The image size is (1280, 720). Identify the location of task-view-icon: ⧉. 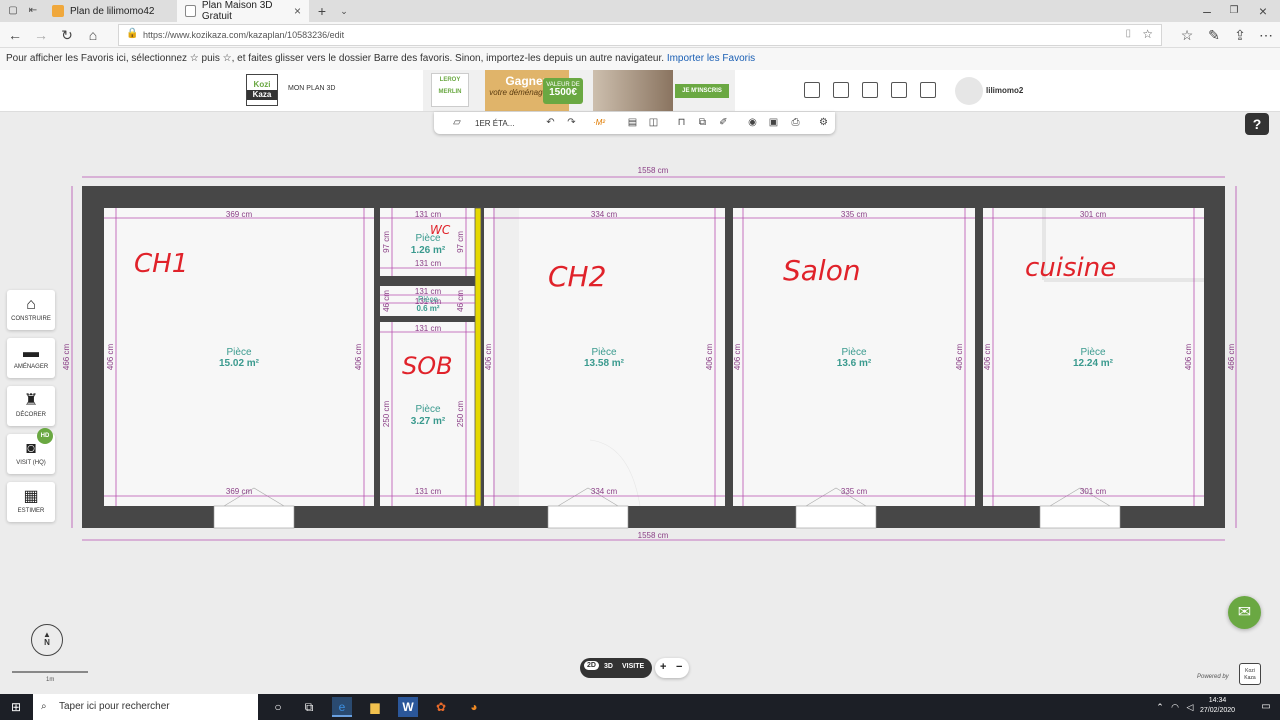
(309, 707).